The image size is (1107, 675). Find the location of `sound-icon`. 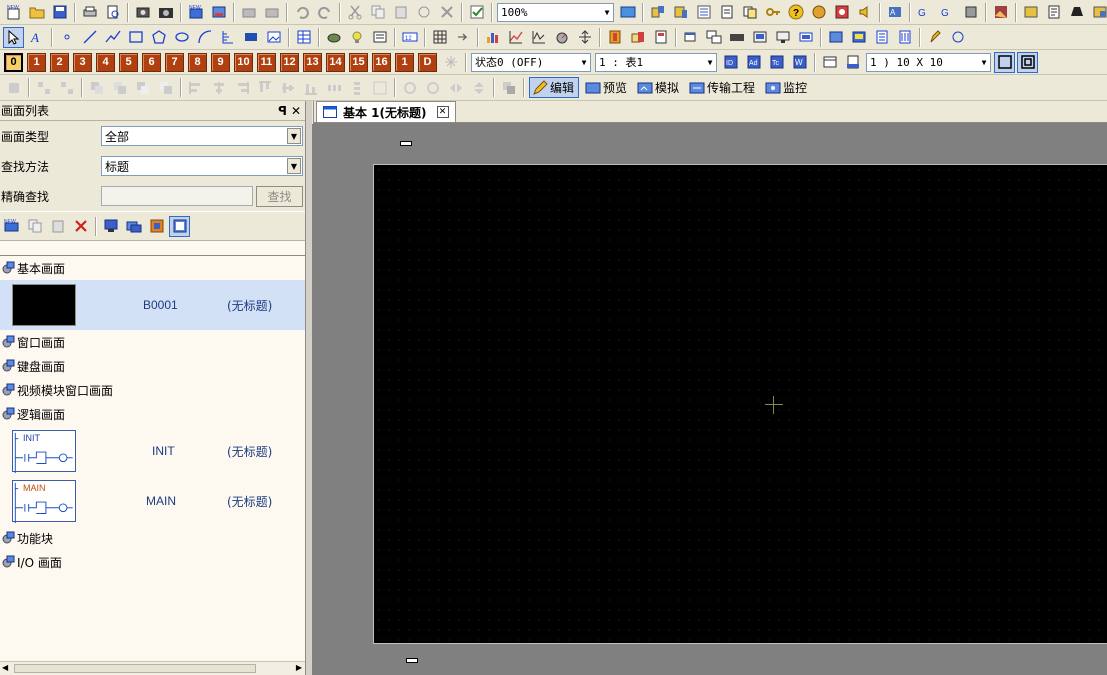

sound-icon is located at coordinates (864, 12).